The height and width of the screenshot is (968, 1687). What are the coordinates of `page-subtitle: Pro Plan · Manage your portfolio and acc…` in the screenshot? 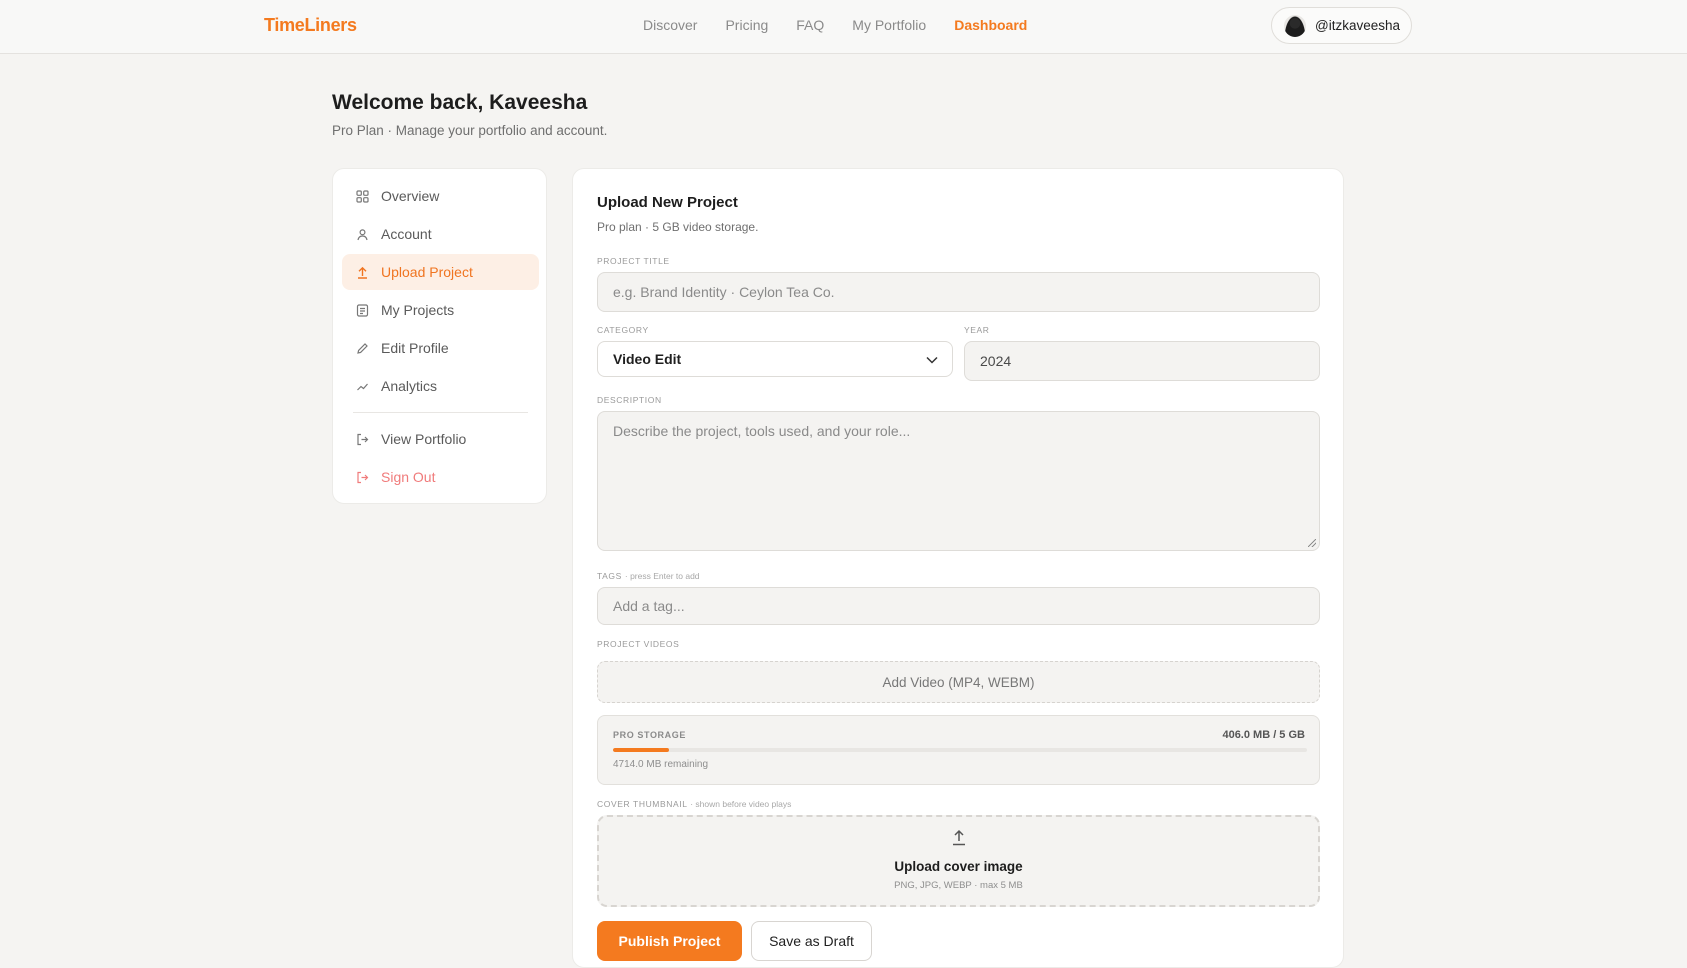 It's located at (470, 130).